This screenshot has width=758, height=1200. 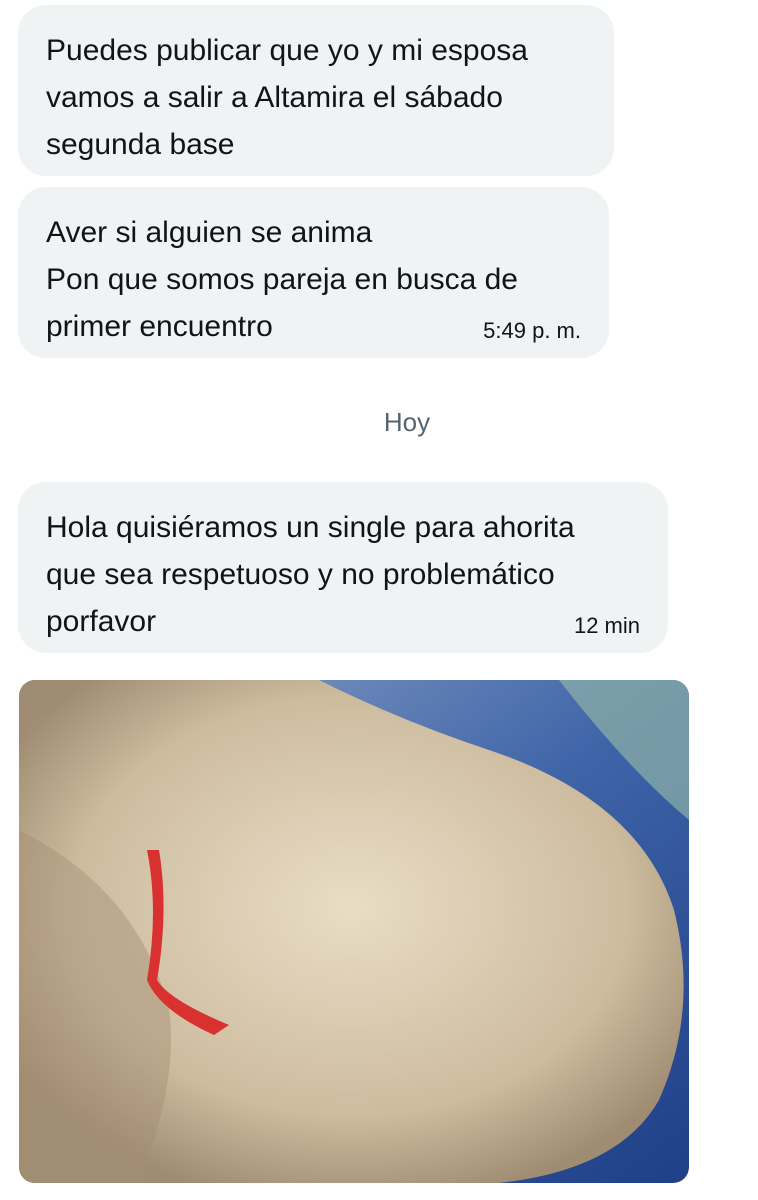 I want to click on day-separator: Hoy, so click(x=407, y=422).